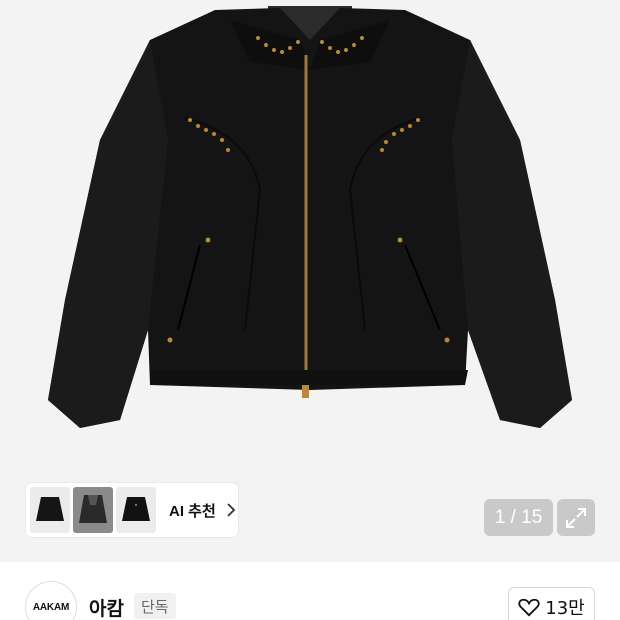 The height and width of the screenshot is (620, 620). I want to click on exclusive-badge: 단독, so click(155, 606).